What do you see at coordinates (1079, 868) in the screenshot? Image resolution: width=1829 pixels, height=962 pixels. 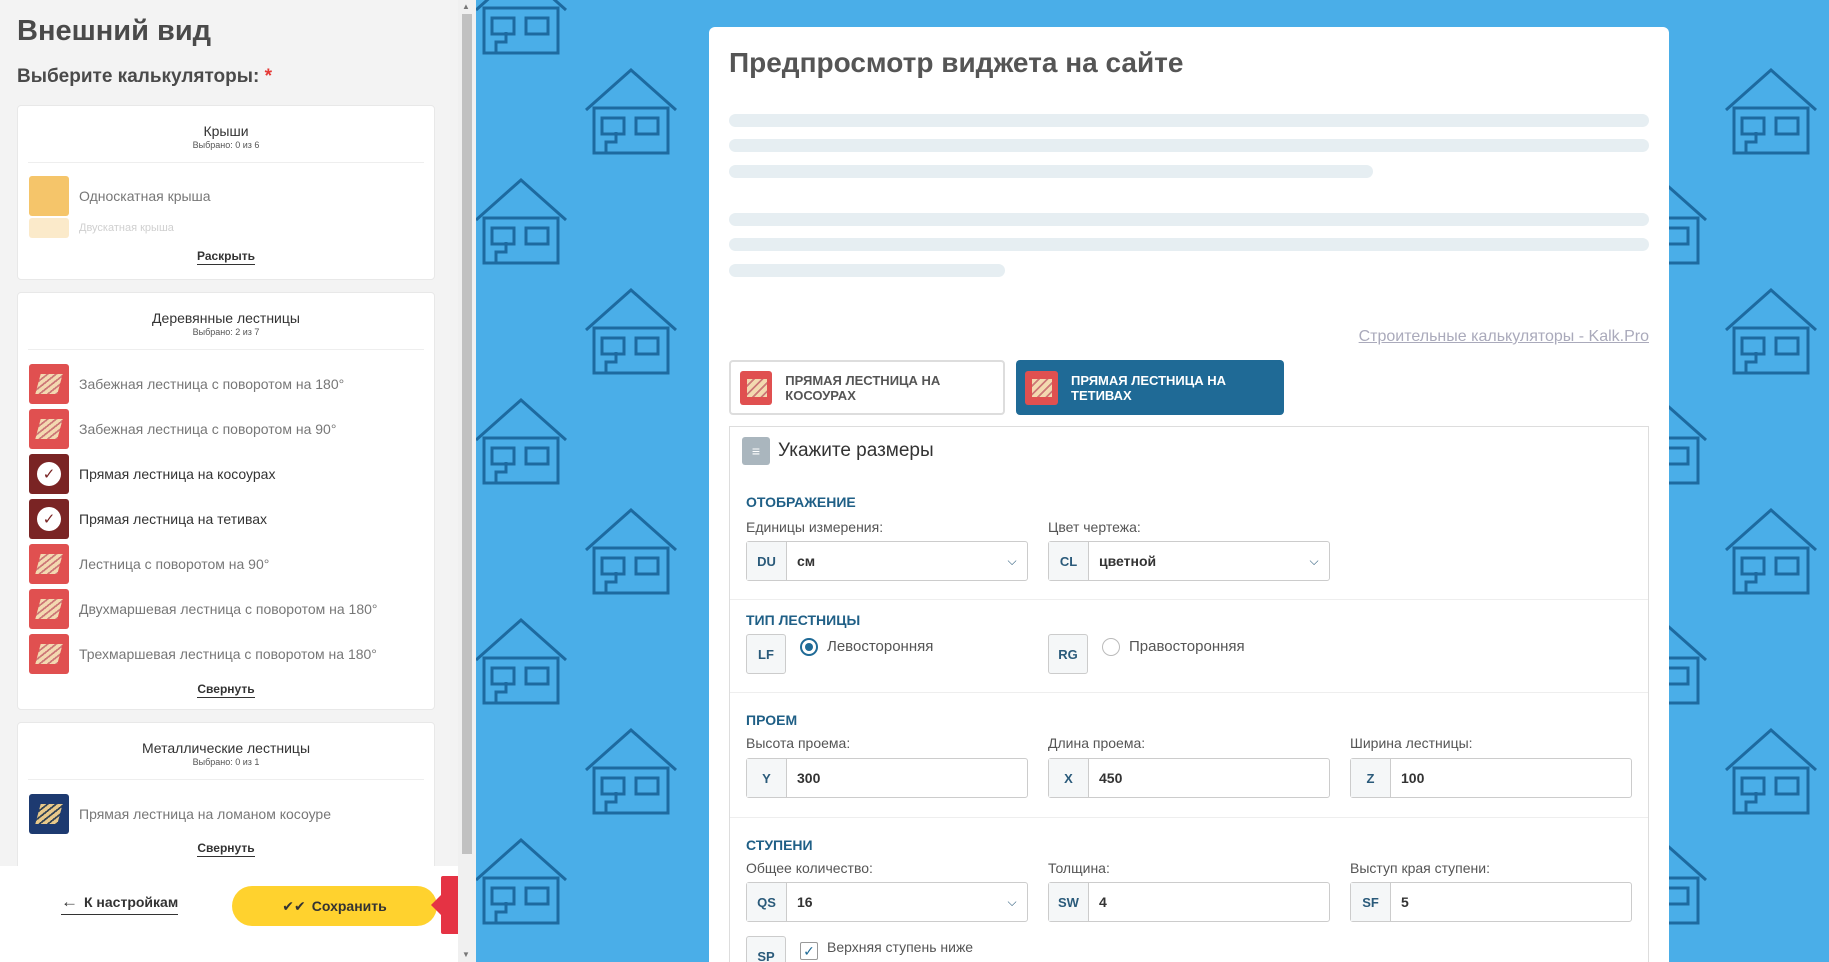 I see `thickness-label: Толщина:` at bounding box center [1079, 868].